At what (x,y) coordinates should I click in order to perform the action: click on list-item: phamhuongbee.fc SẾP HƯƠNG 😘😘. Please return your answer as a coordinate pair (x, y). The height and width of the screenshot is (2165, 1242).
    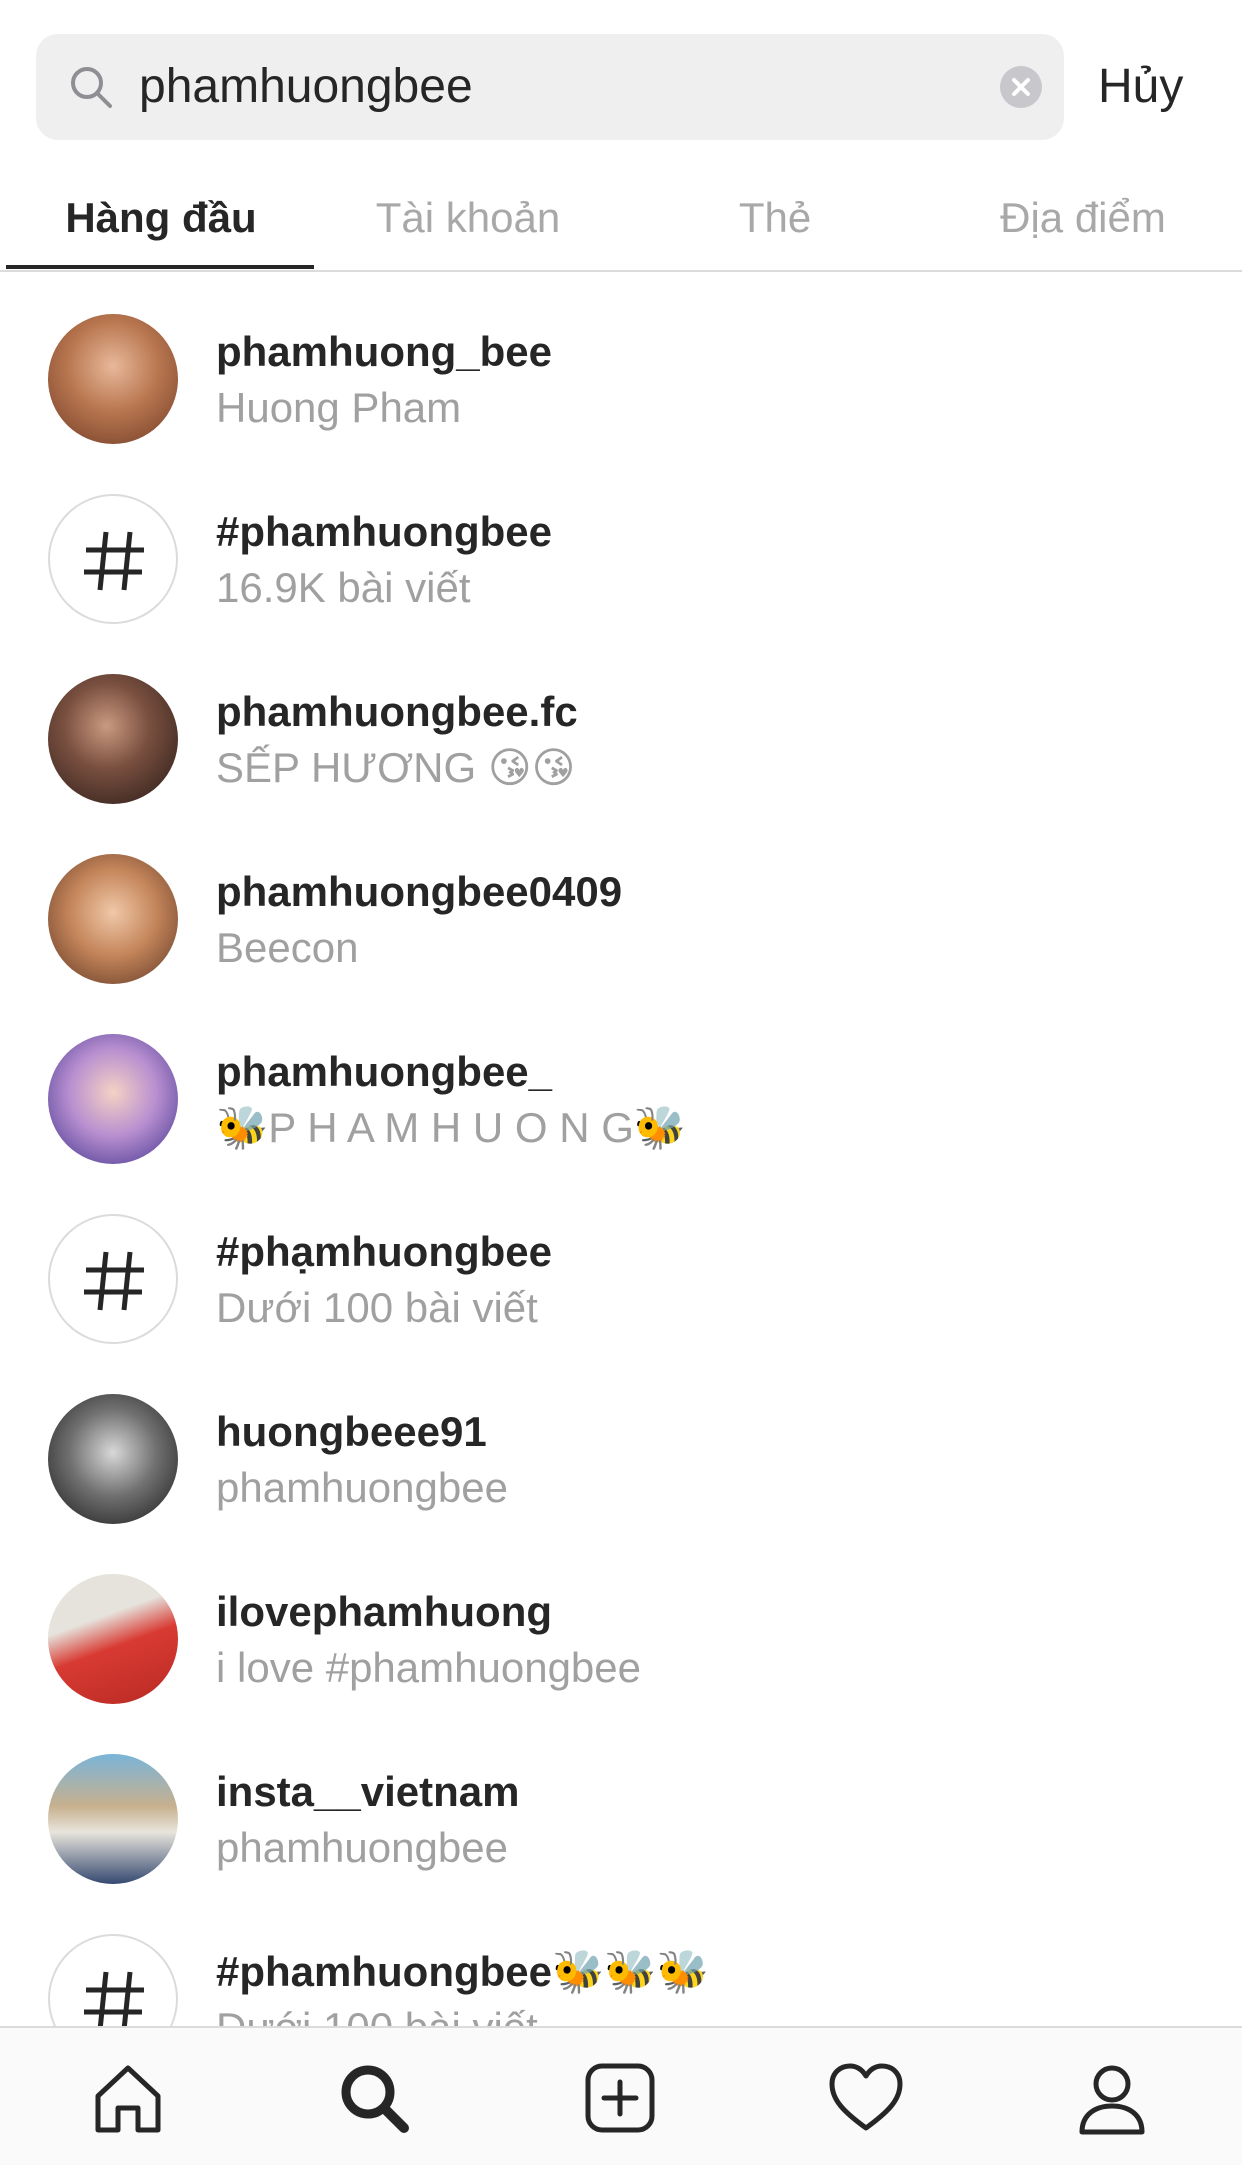
    Looking at the image, I should click on (621, 742).